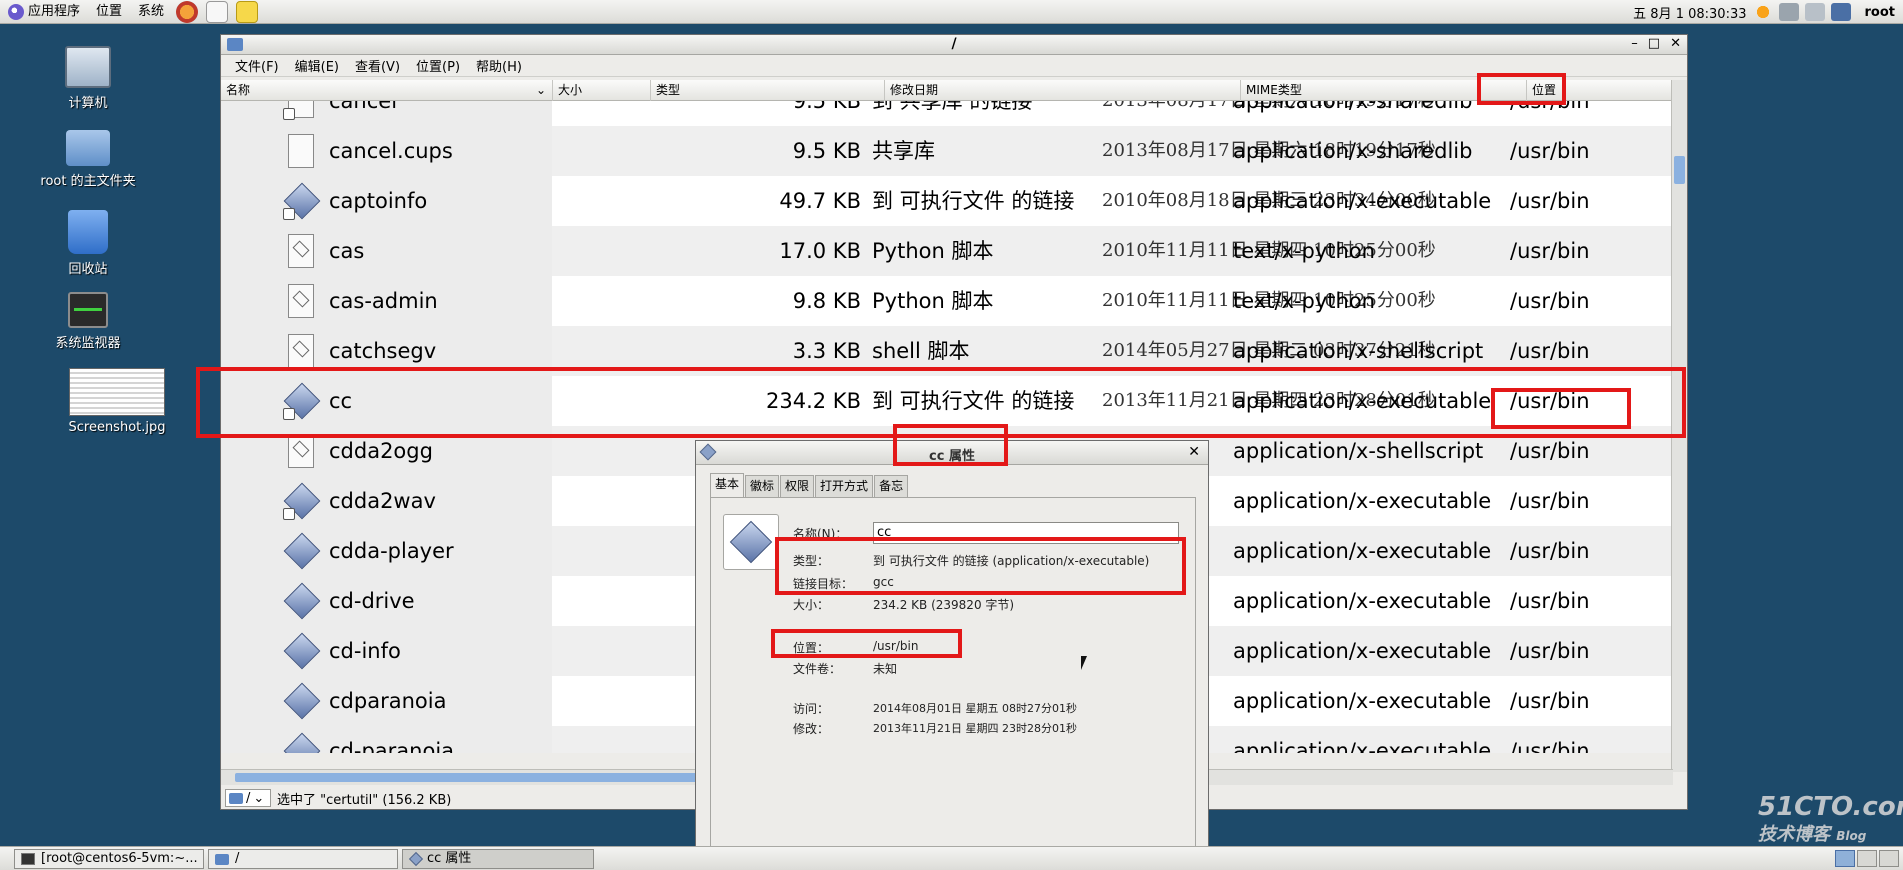  I want to click on modified-label: 修改：, so click(811, 729).